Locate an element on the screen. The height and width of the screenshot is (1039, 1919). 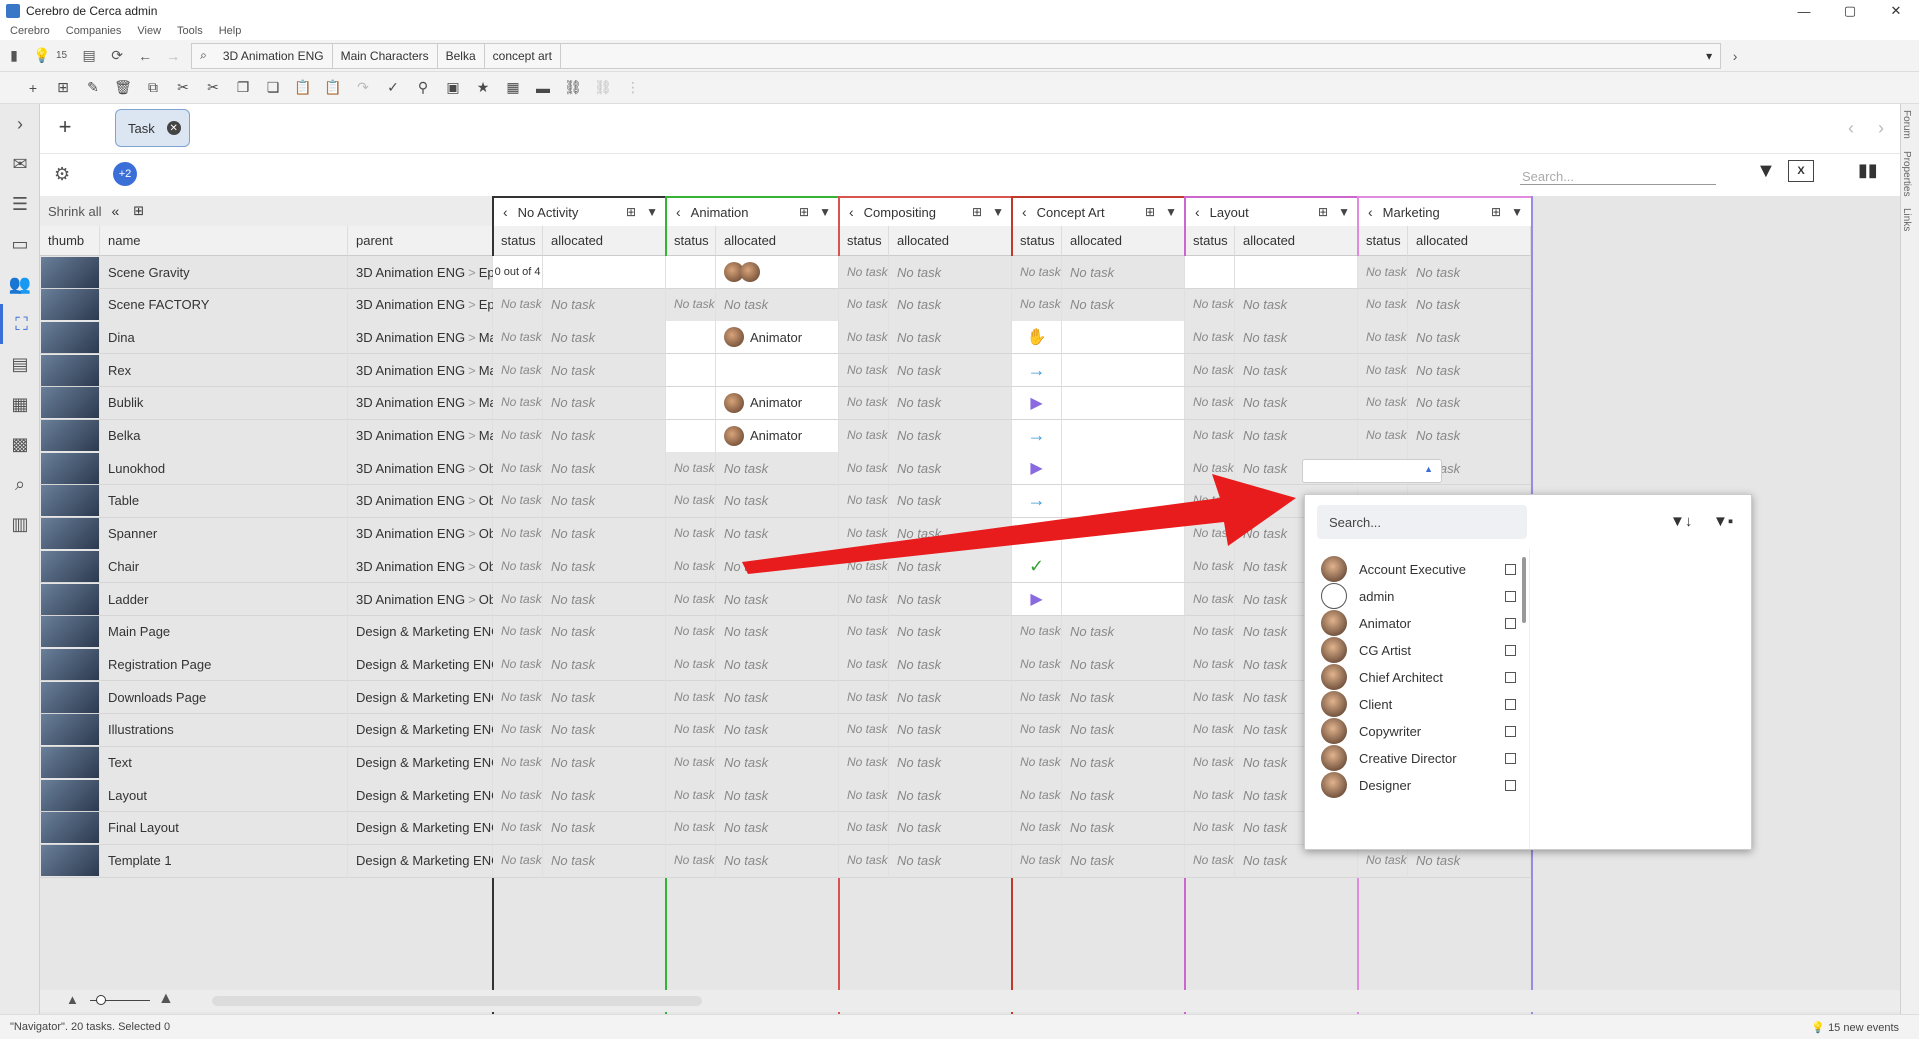
status-cell: ▶ is located at coordinates (1037, 599).